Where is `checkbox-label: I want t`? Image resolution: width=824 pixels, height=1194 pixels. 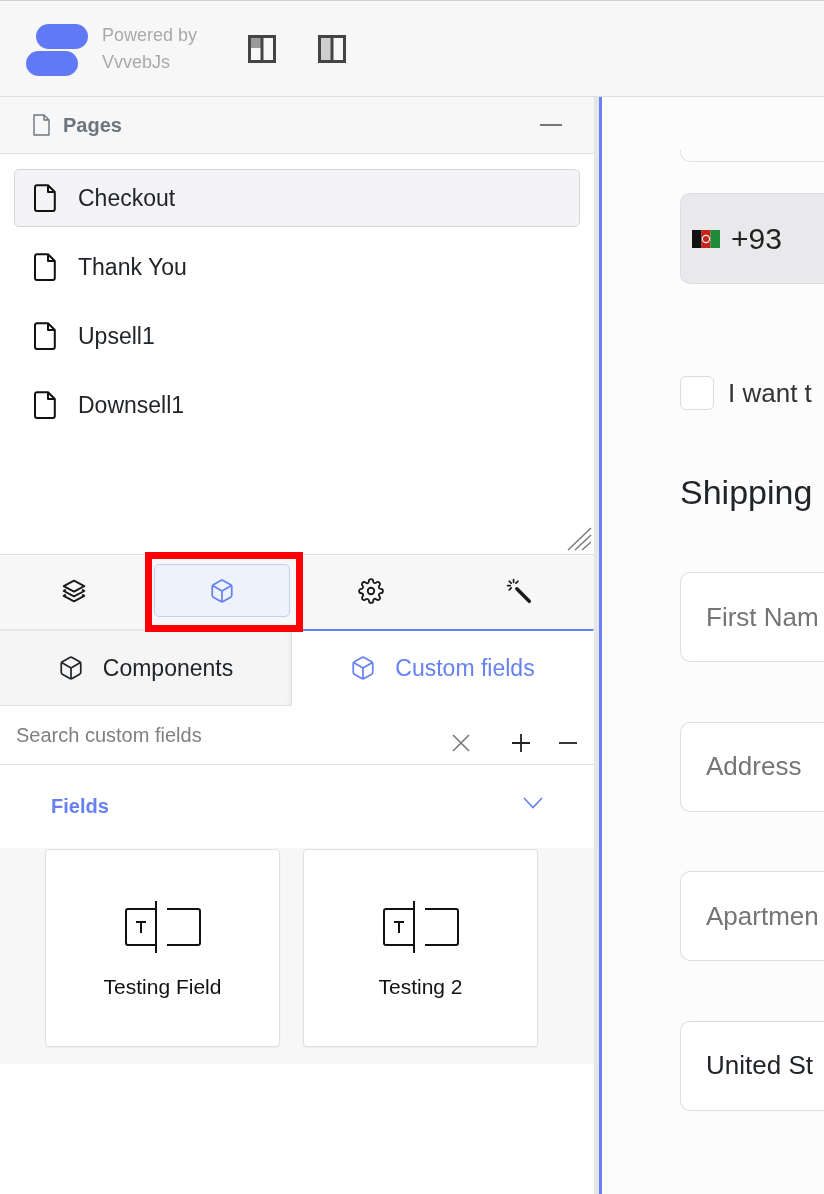 checkbox-label: I want t is located at coordinates (770, 393).